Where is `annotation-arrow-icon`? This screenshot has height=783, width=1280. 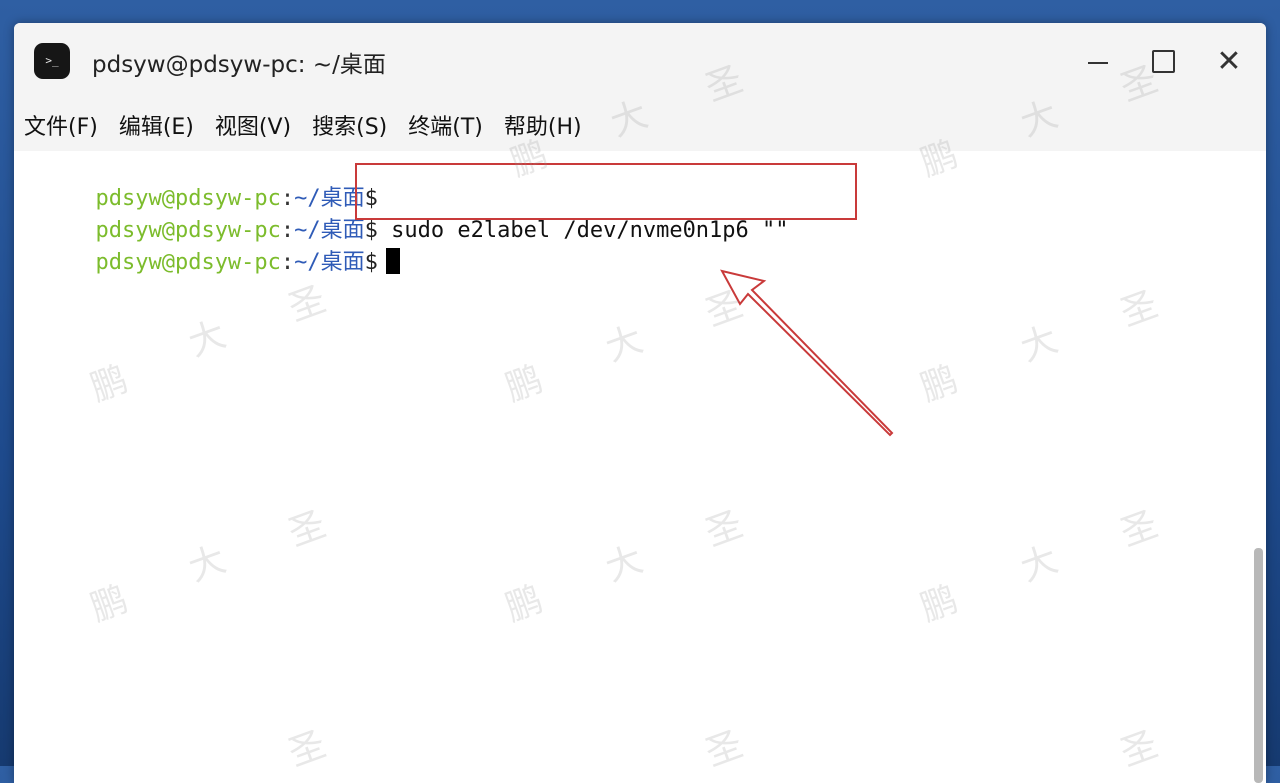 annotation-arrow-icon is located at coordinates (807, 353).